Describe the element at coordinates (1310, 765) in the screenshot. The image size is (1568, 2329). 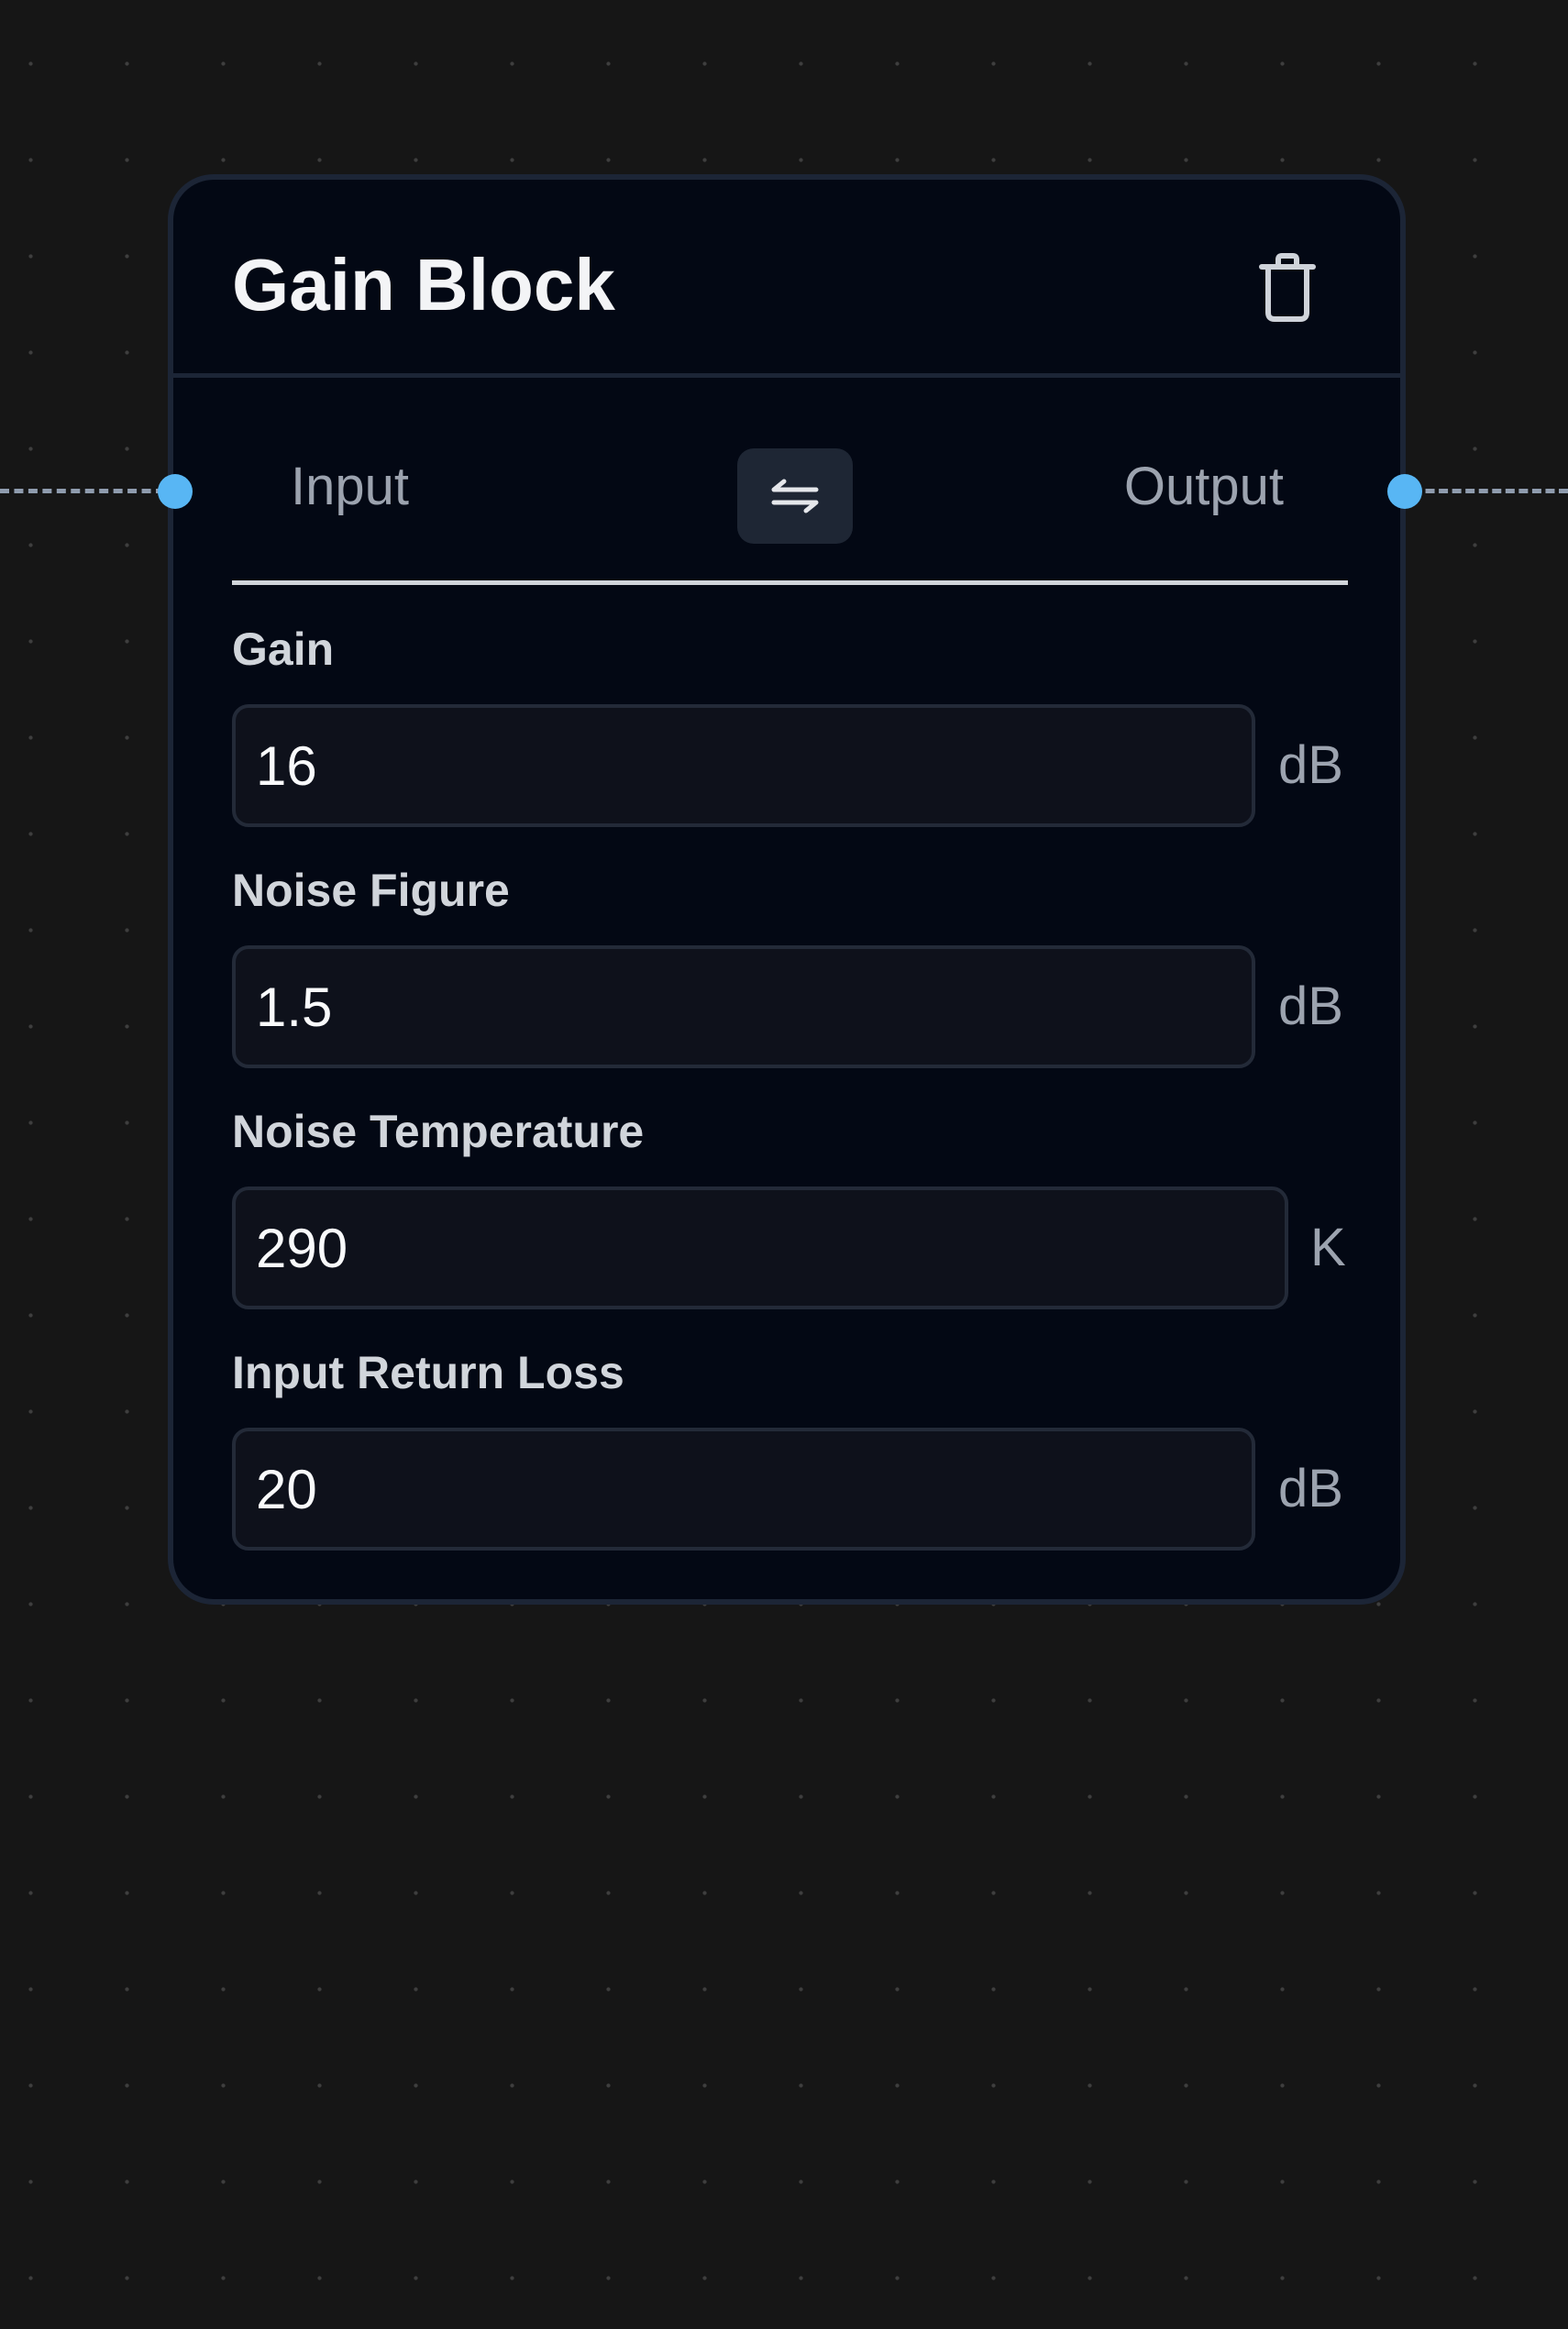
I see `gain-unit: dB` at that location.